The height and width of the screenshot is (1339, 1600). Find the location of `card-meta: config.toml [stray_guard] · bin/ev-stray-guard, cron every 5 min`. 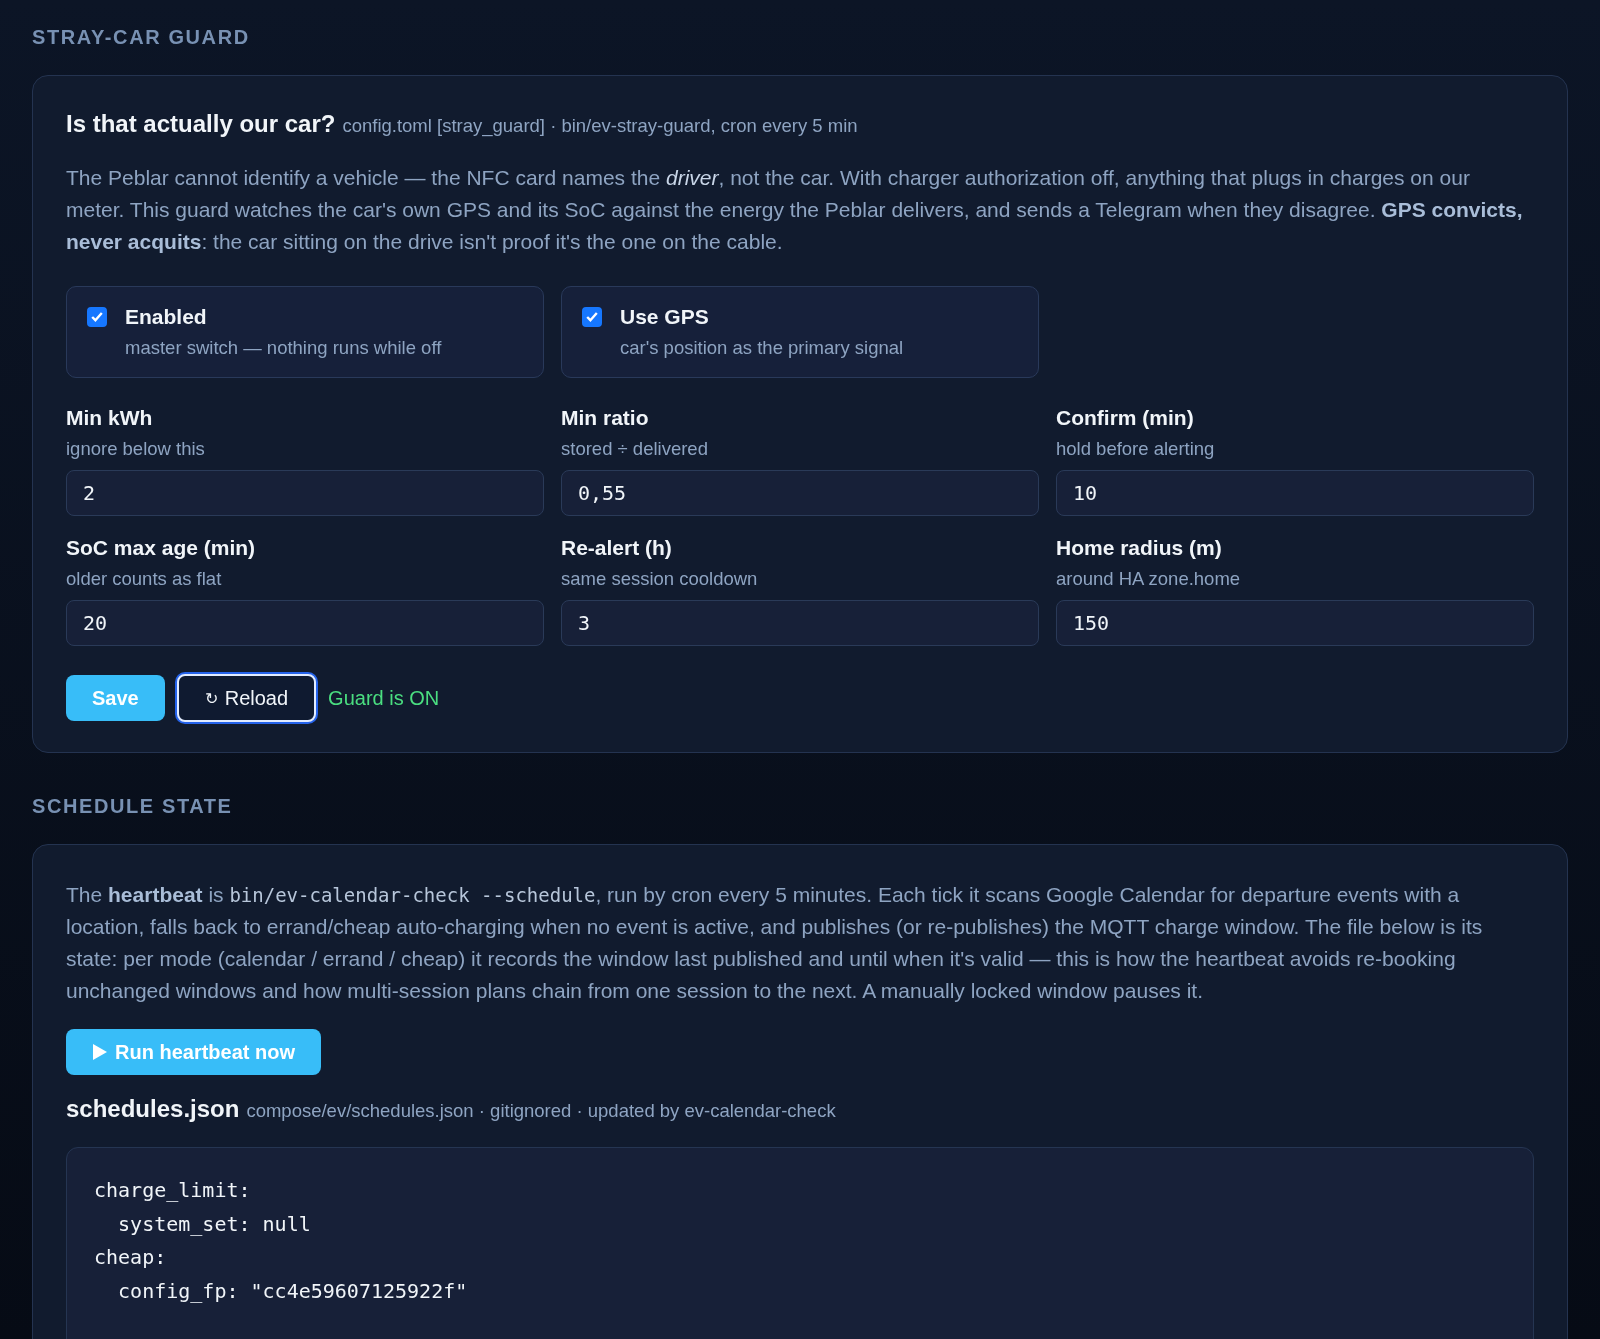

card-meta: config.toml [stray_guard] · bin/ev-stray-guard, cron every 5 min is located at coordinates (600, 126).